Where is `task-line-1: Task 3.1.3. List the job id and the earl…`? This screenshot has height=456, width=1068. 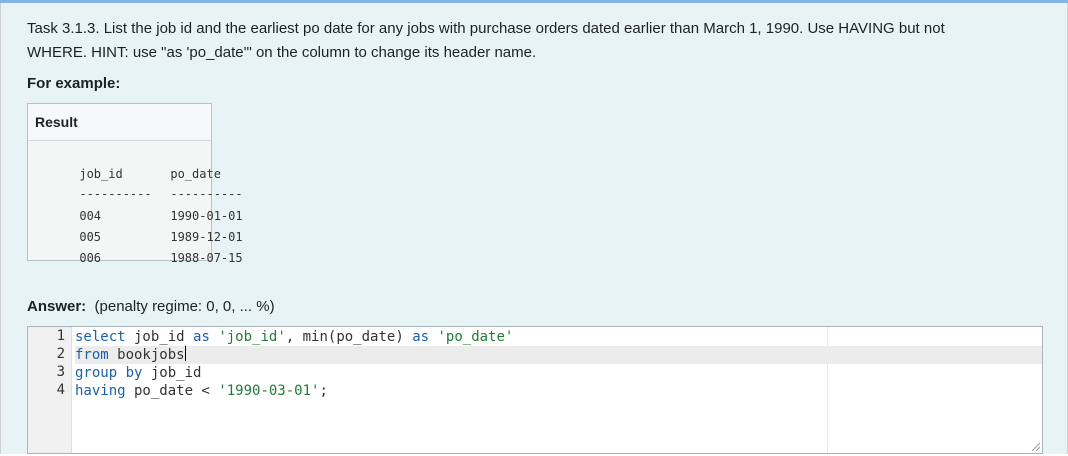 task-line-1: Task 3.1.3. List the job id and the earl… is located at coordinates (486, 28).